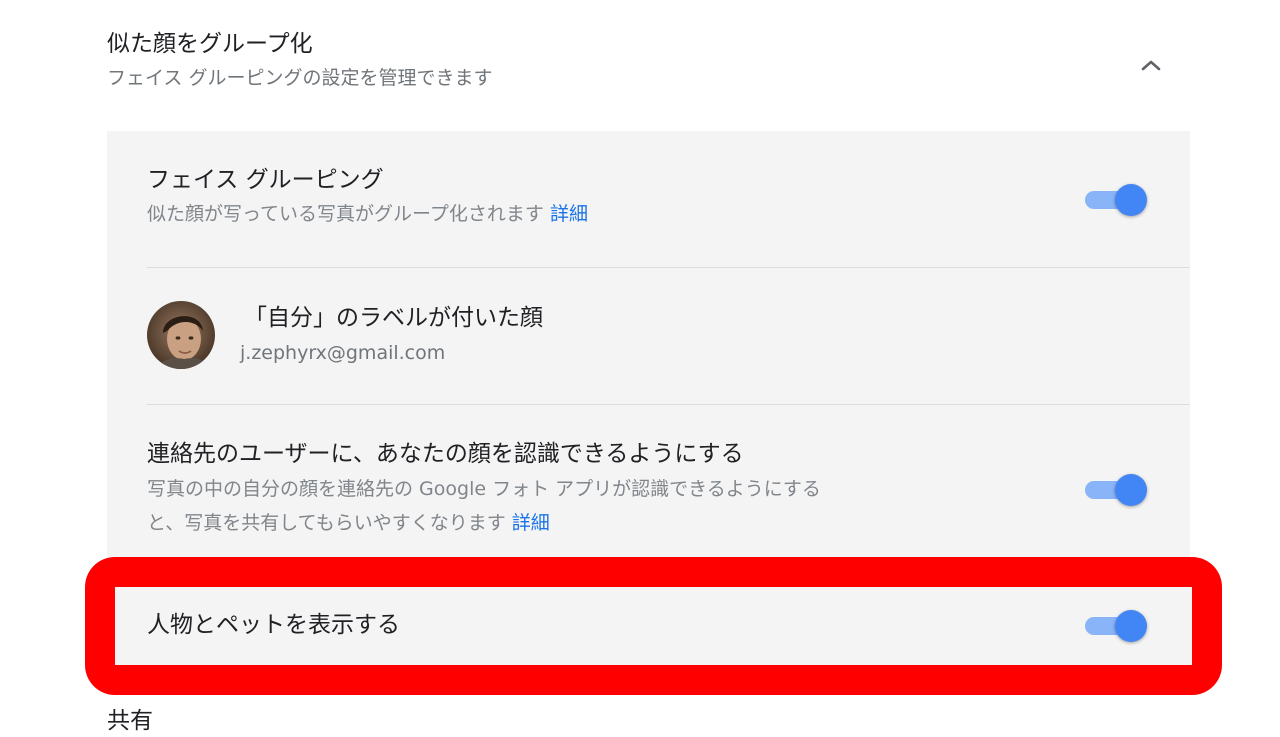 This screenshot has height=737, width=1280. I want to click on show-people-pets-row: 人物とペットを表示する, so click(653, 626).